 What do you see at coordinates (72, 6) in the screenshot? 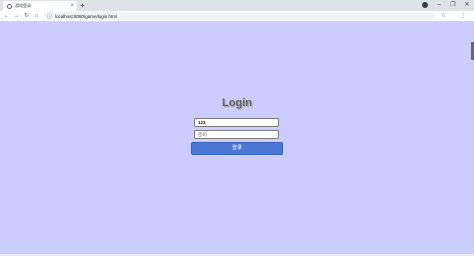
I see `close-tab-icon: ×` at bounding box center [72, 6].